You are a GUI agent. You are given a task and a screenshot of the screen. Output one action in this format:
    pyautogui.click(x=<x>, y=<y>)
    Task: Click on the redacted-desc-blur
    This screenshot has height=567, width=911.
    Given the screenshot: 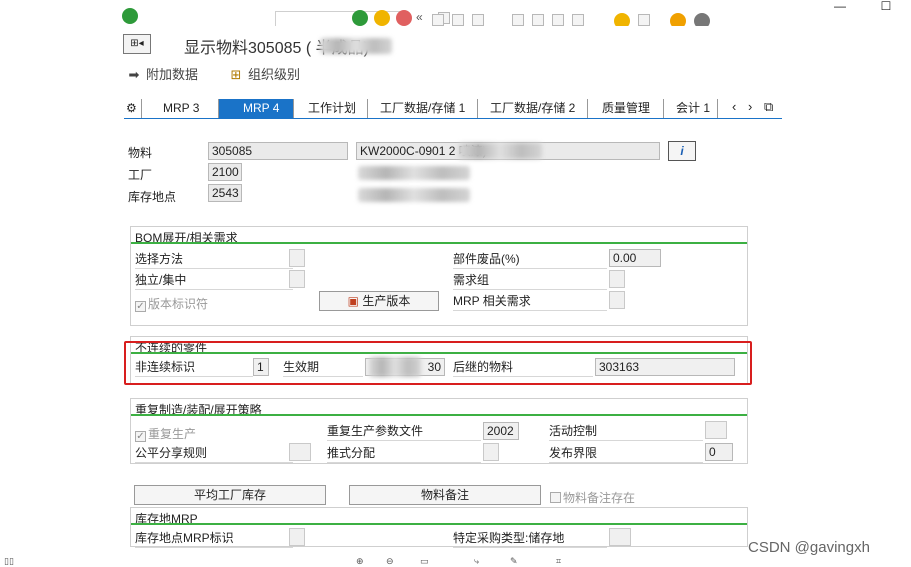 What is the action you would take?
    pyautogui.click(x=500, y=151)
    